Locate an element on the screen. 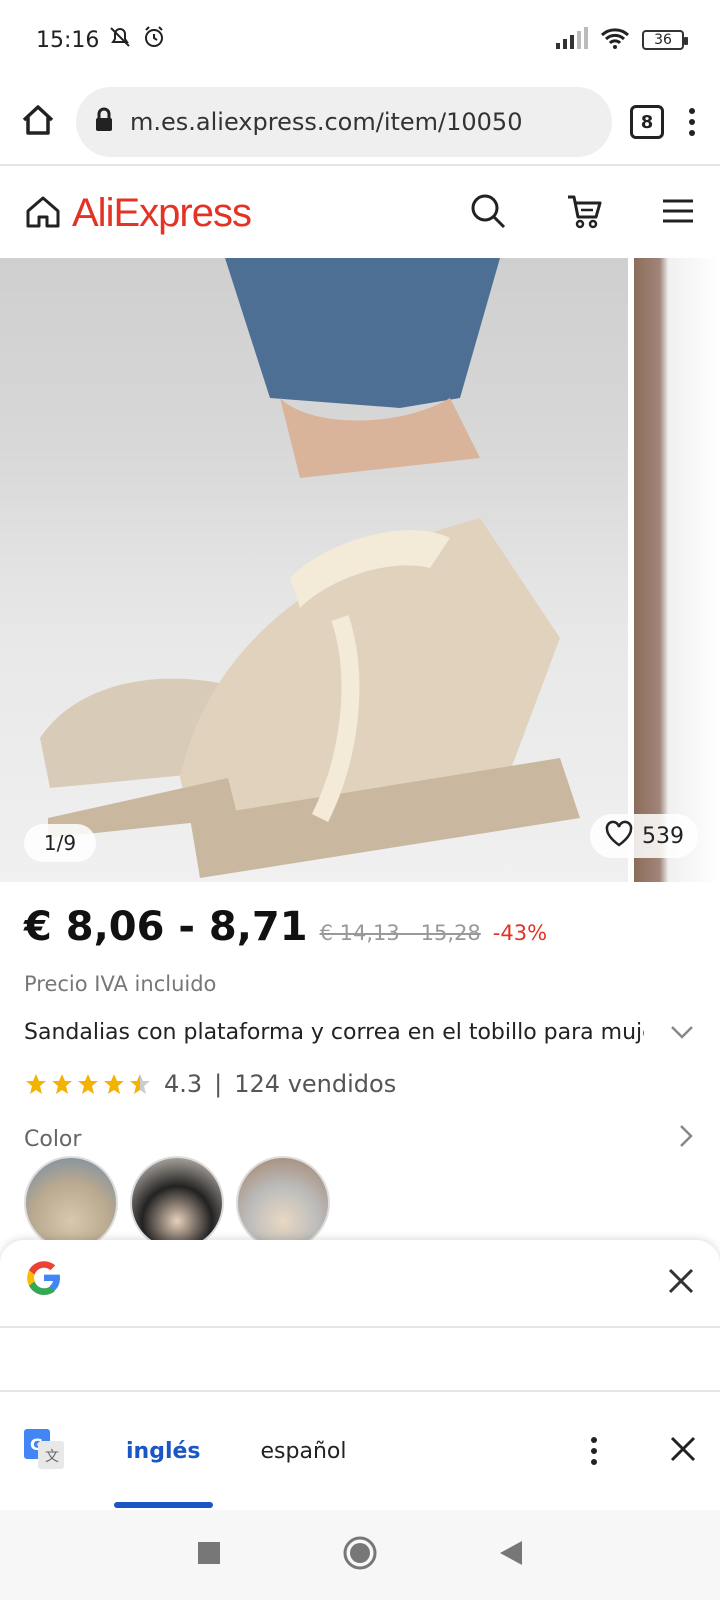 The width and height of the screenshot is (720, 1600). rating-stars is located at coordinates (88, 1084).